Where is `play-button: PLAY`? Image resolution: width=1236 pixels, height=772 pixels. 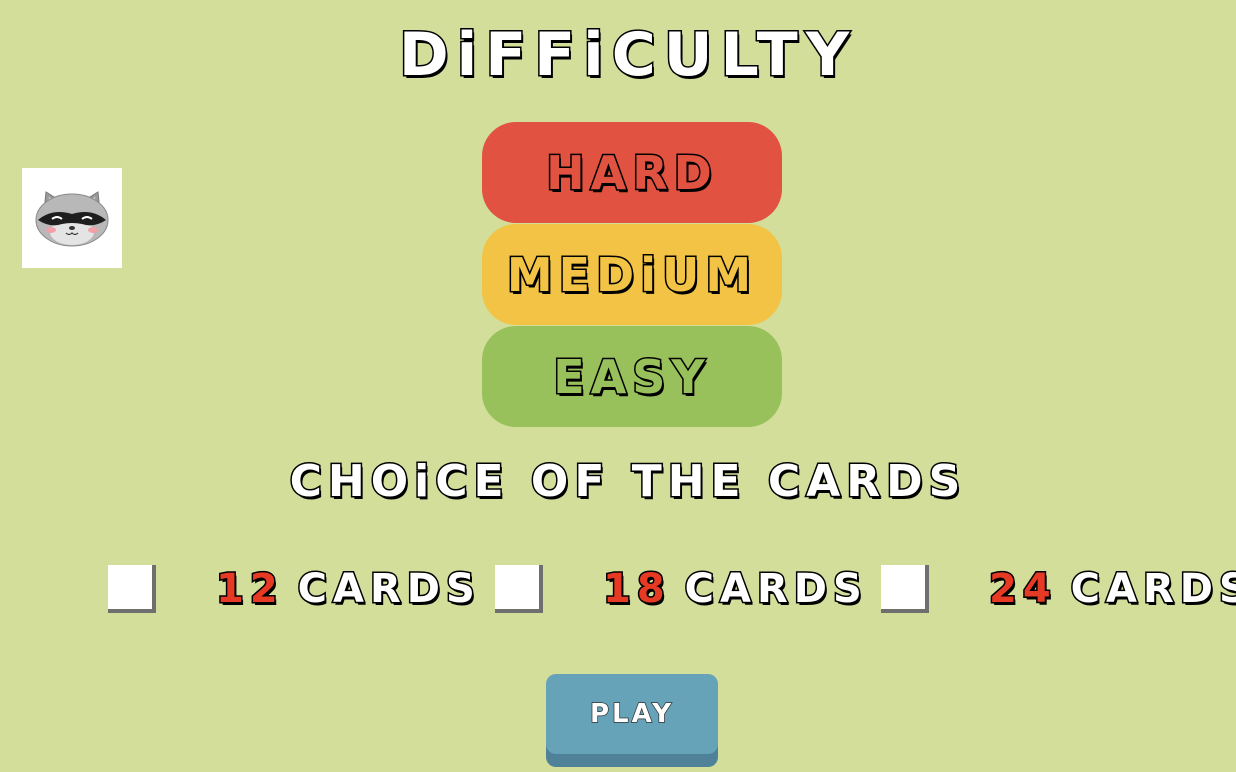
play-button: PLAY is located at coordinates (632, 714).